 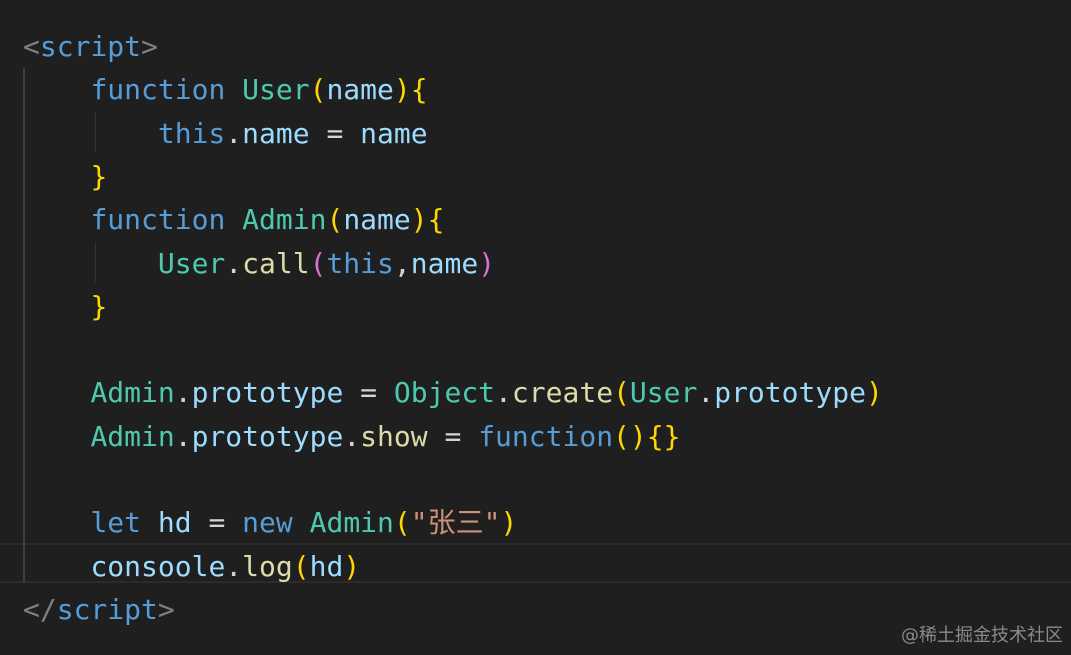 I want to click on code-line: Admin.prototype.show = function(){}, so click(x=351, y=436).